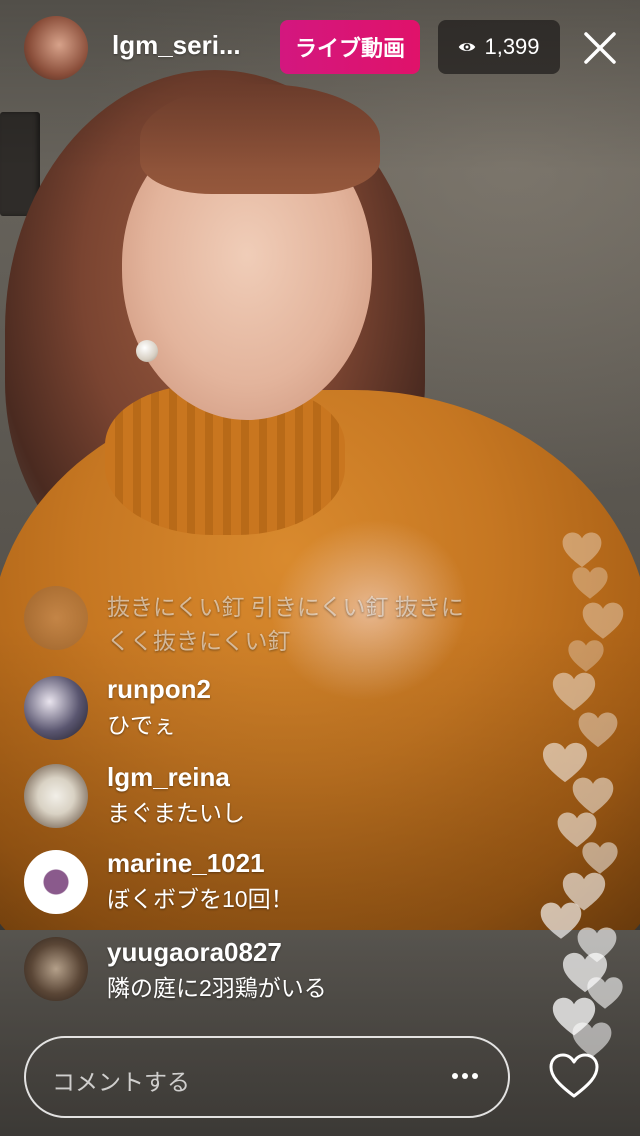 This screenshot has height=1136, width=640. I want to click on broadcaster-avatar, so click(56, 48).